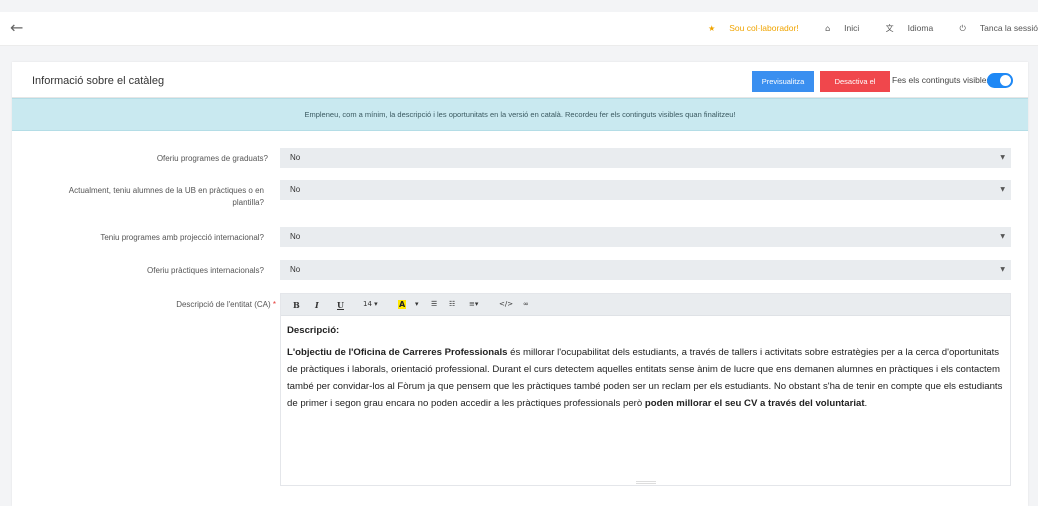 The image size is (1038, 506). I want to click on editor-resize-handle, so click(646, 482).